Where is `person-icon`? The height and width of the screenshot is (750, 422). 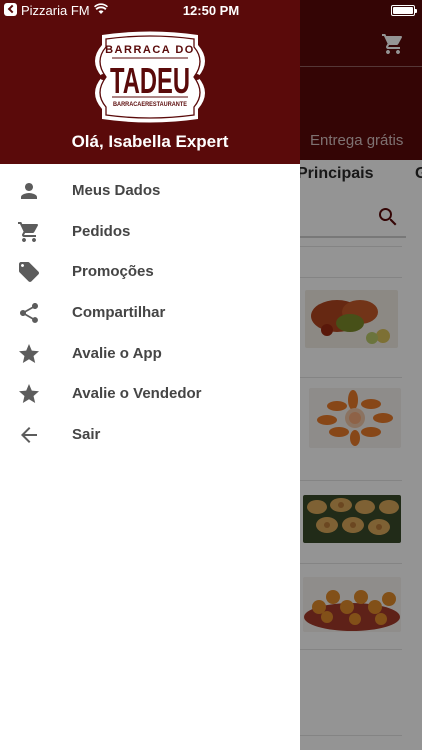
person-icon is located at coordinates (29, 191).